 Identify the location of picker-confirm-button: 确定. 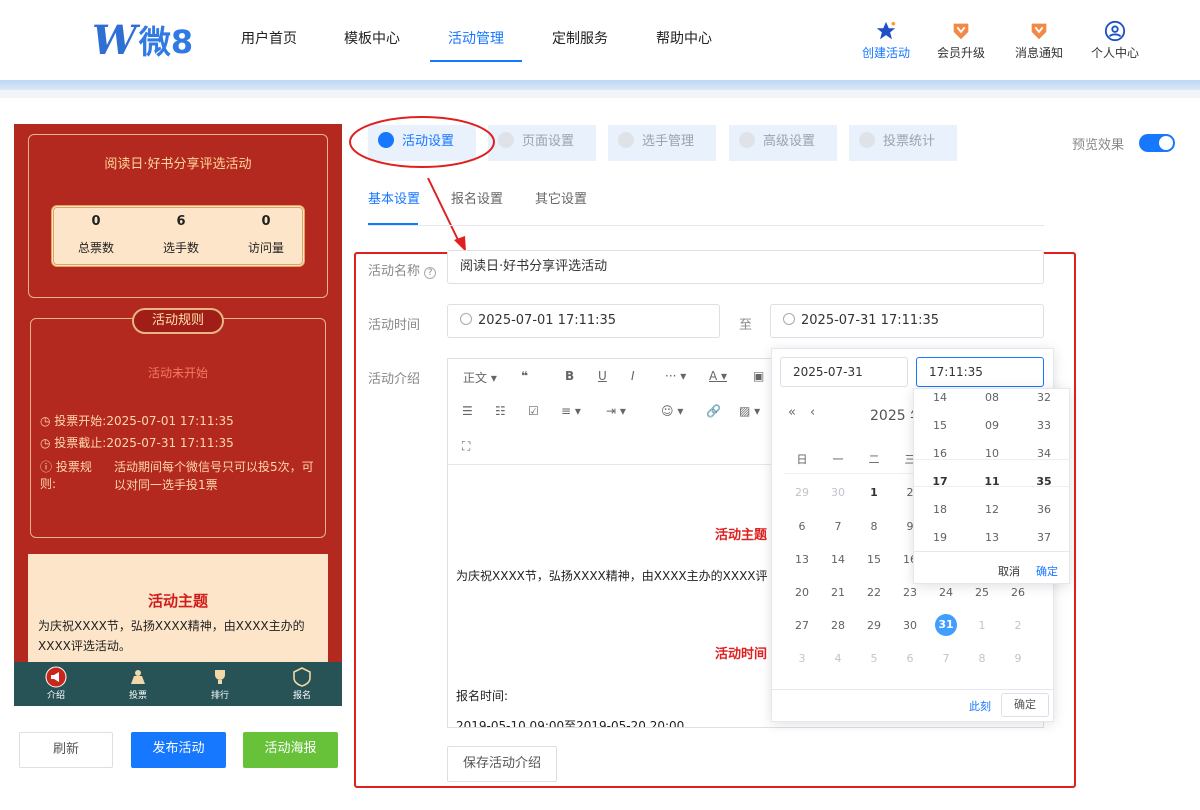
(1025, 705).